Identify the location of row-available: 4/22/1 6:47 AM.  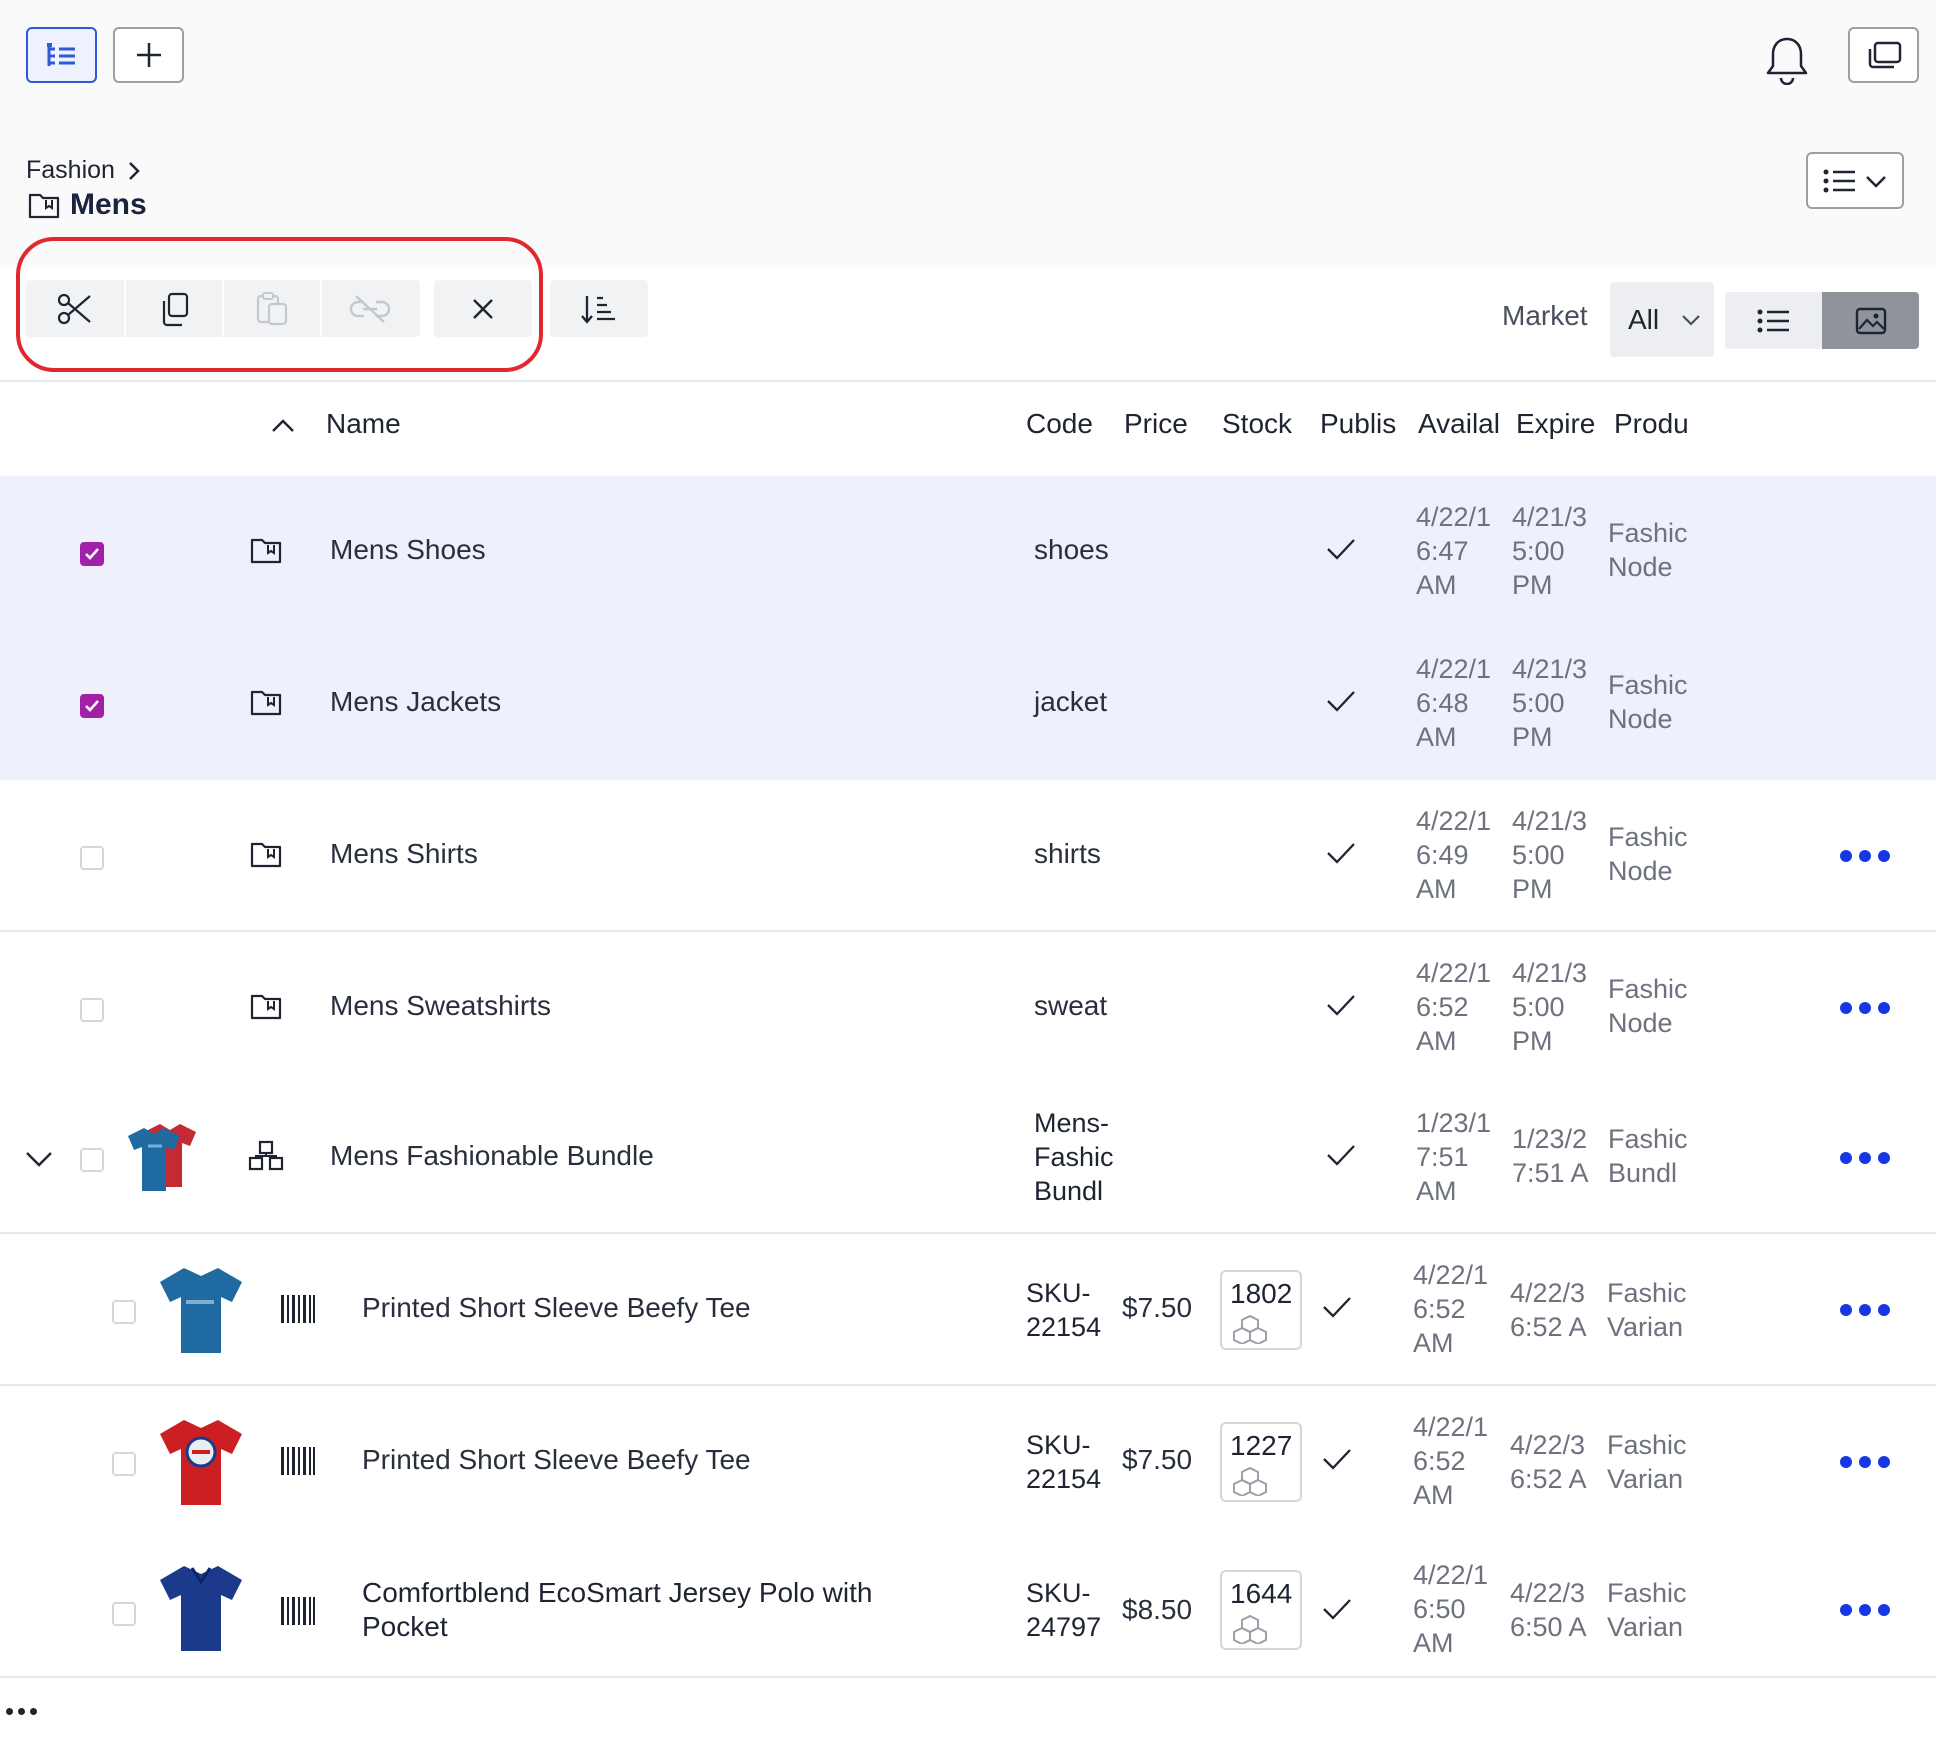
(1454, 551).